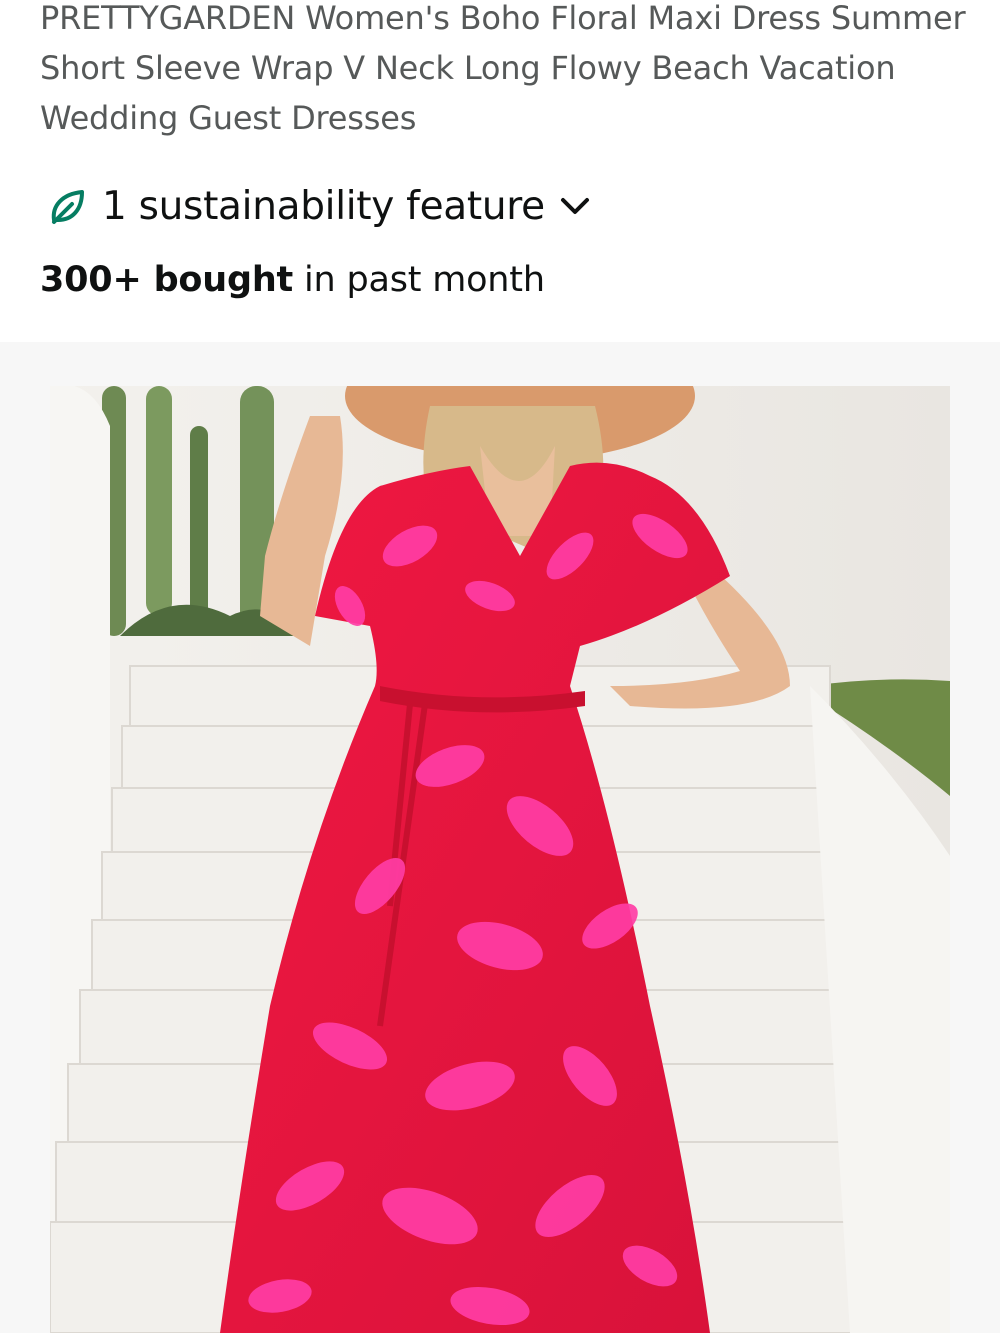  I want to click on bought-in-past-month: 300+ bought in past month, so click(292, 280).